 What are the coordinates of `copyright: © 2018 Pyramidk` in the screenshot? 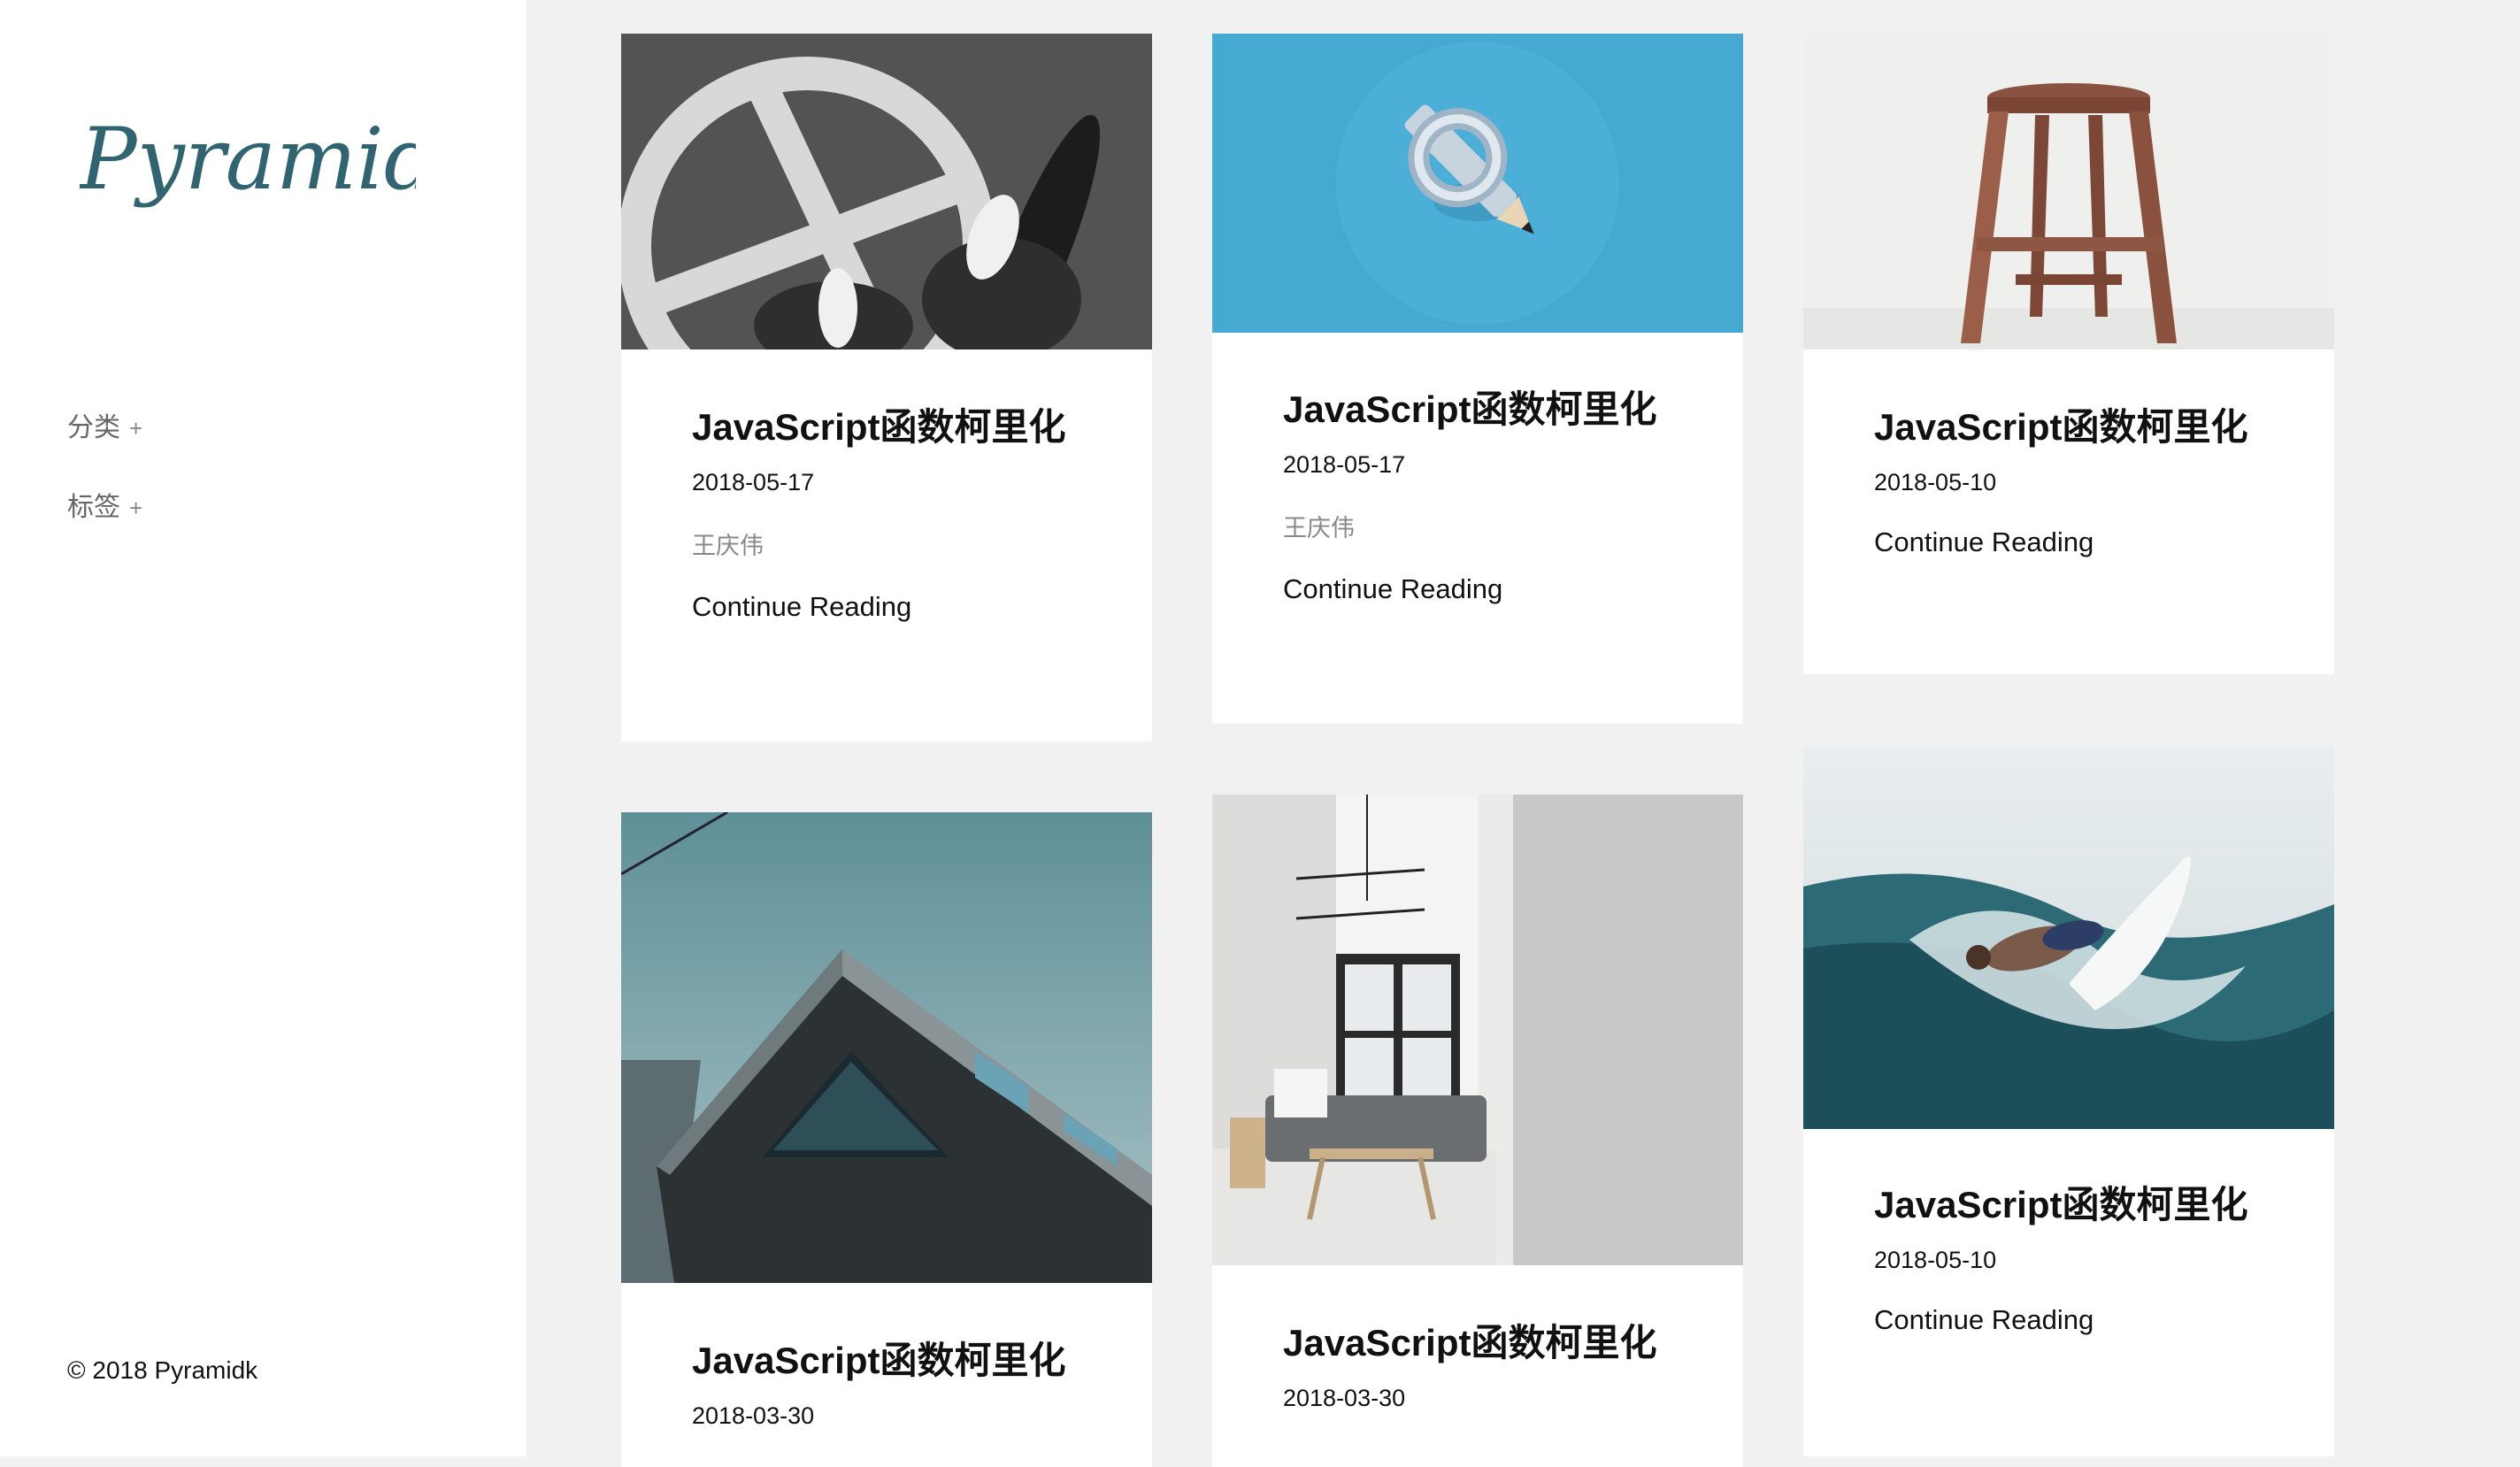 It's located at (162, 1370).